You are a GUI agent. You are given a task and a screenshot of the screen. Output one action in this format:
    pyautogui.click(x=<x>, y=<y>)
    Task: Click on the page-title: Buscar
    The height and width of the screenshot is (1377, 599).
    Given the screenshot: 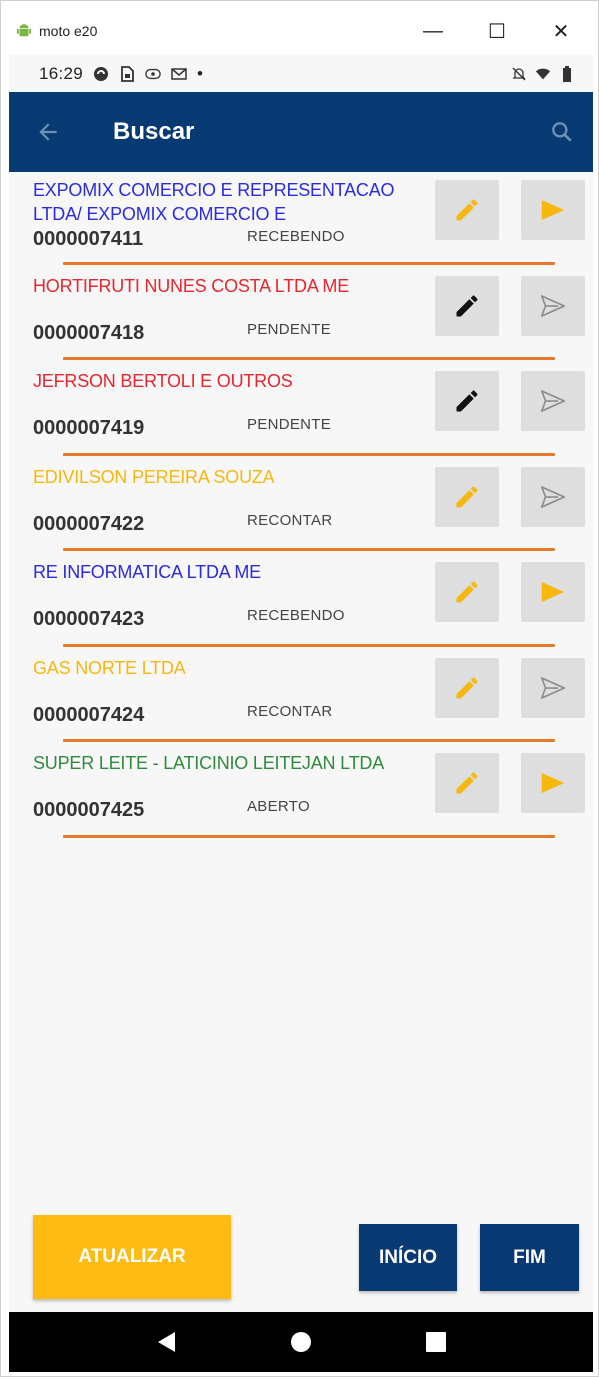 What is the action you would take?
    pyautogui.click(x=154, y=131)
    